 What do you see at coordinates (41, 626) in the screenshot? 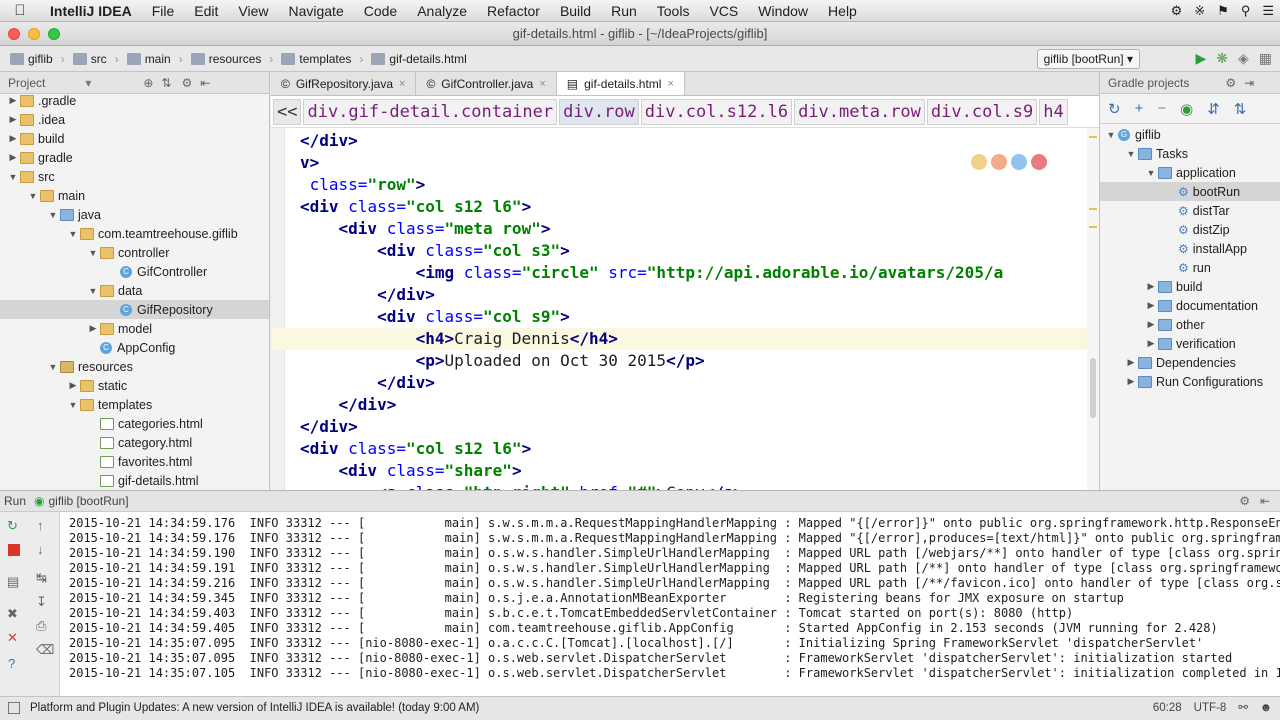
I see `print-icon: ⎙` at bounding box center [41, 626].